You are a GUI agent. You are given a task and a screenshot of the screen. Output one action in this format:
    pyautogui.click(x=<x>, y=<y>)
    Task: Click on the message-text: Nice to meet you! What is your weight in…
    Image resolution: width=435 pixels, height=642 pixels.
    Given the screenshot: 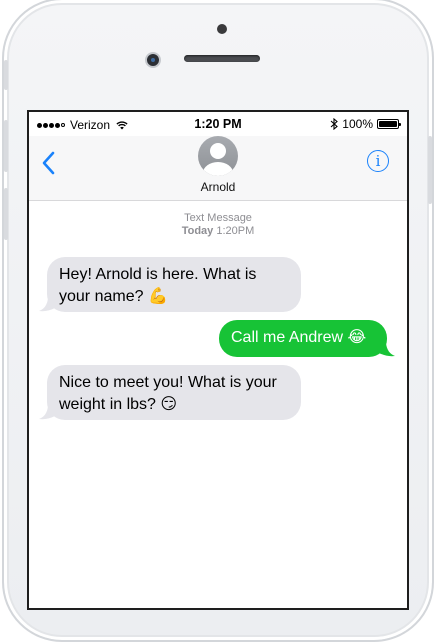 What is the action you would take?
    pyautogui.click(x=168, y=393)
    